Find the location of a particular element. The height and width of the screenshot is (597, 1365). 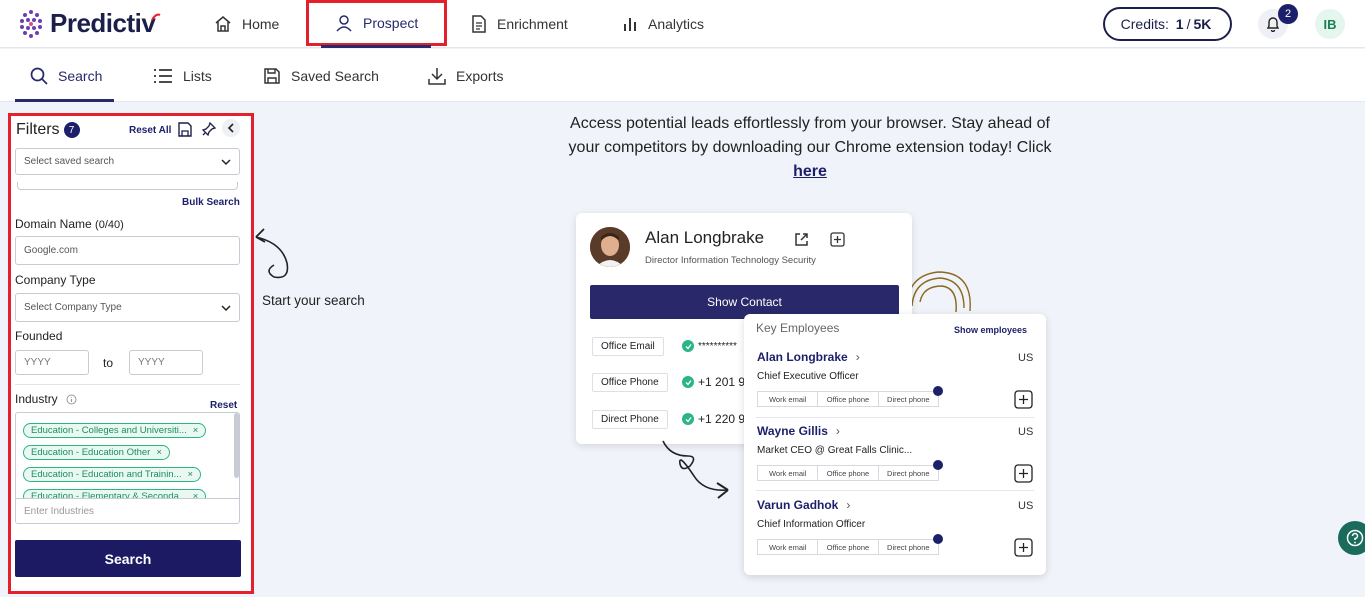

credits-indicator: Credits: 1 / 5K is located at coordinates (1167, 24).